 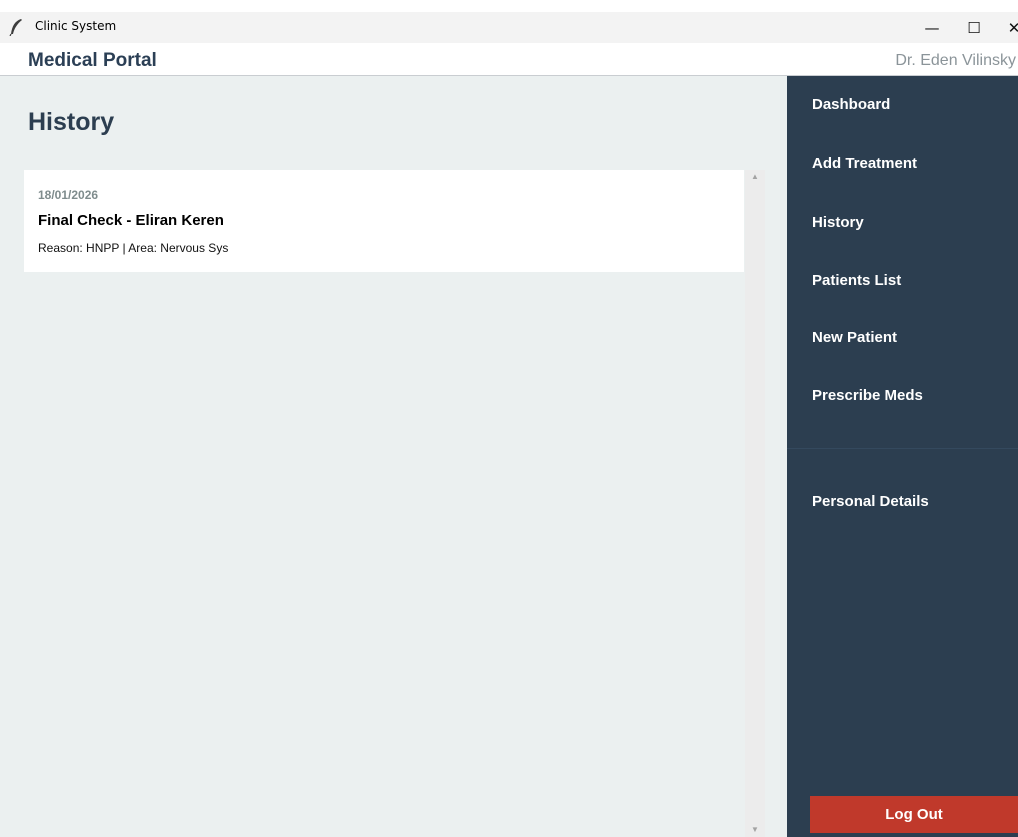 I want to click on sidebar-item-prescribe-meds: Prescribe Meds, so click(x=867, y=395).